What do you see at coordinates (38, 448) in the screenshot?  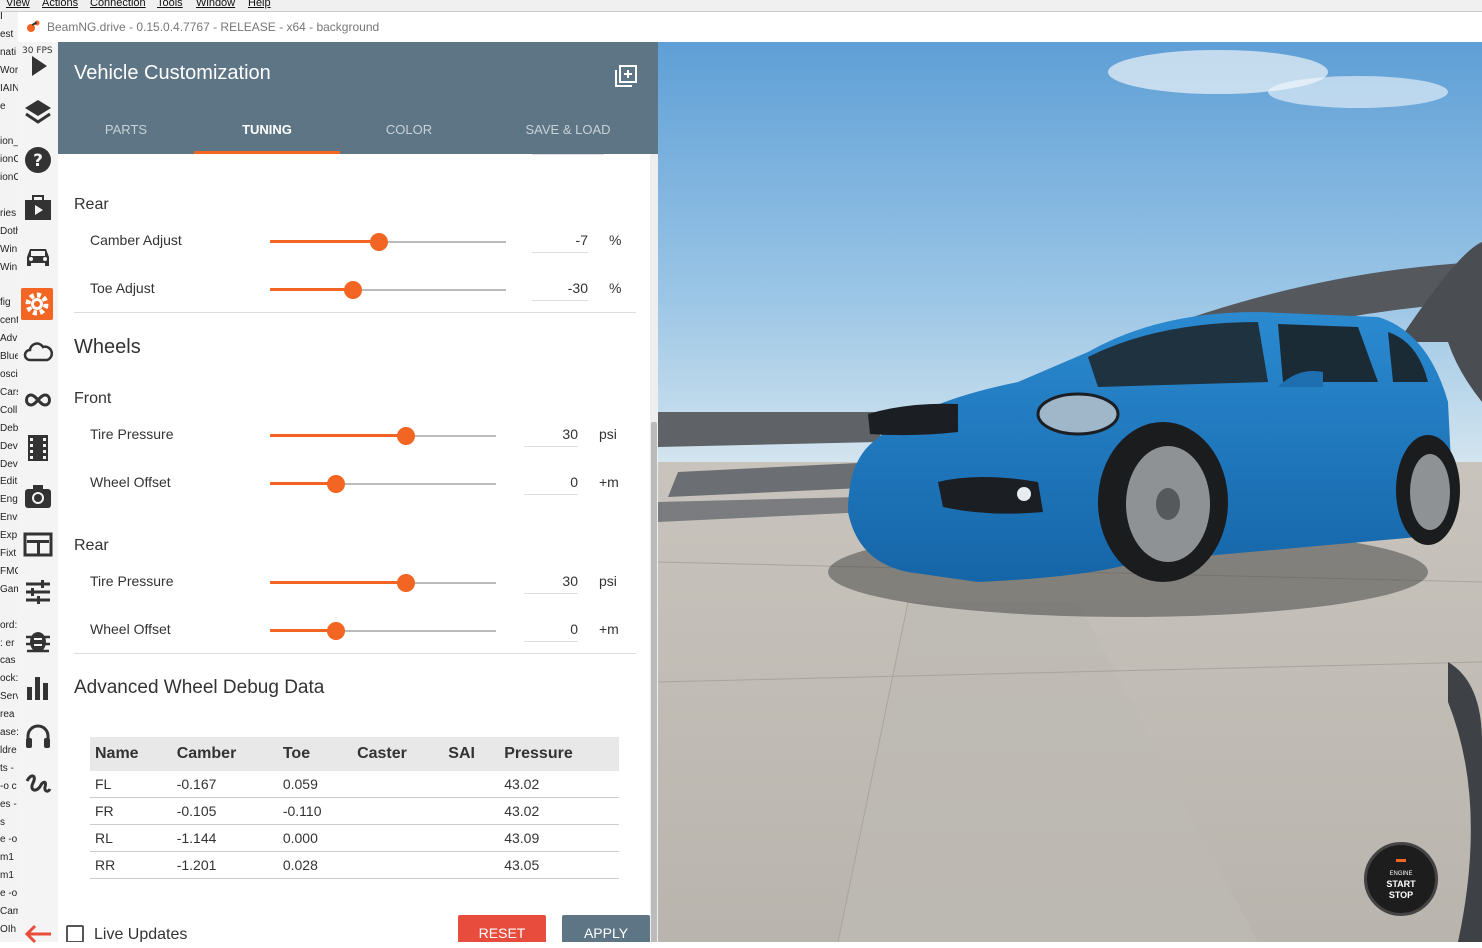 I see `film-icon` at bounding box center [38, 448].